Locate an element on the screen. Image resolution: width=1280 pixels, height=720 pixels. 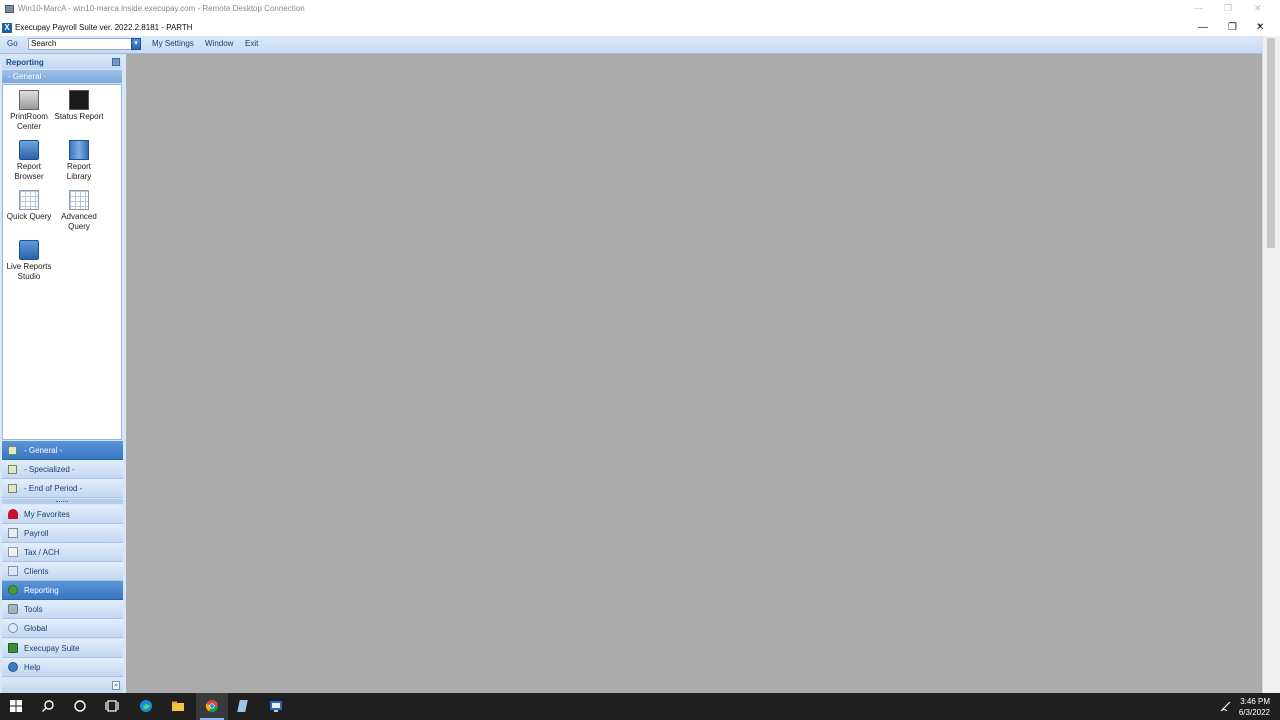
printroom-icon is located at coordinates (29, 100).